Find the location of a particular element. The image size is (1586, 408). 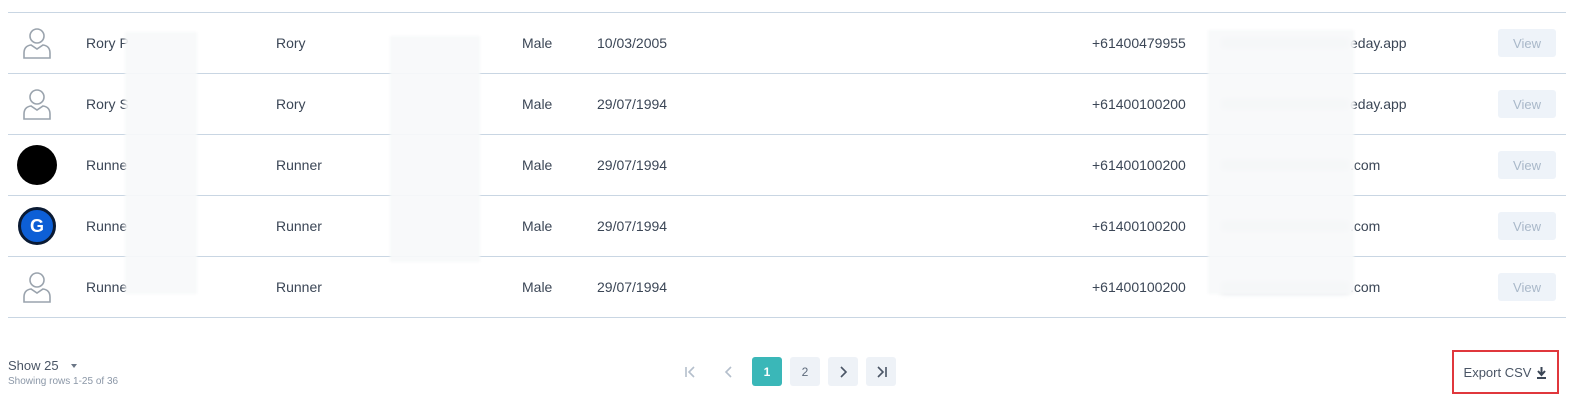

last-page-icon is located at coordinates (882, 371).